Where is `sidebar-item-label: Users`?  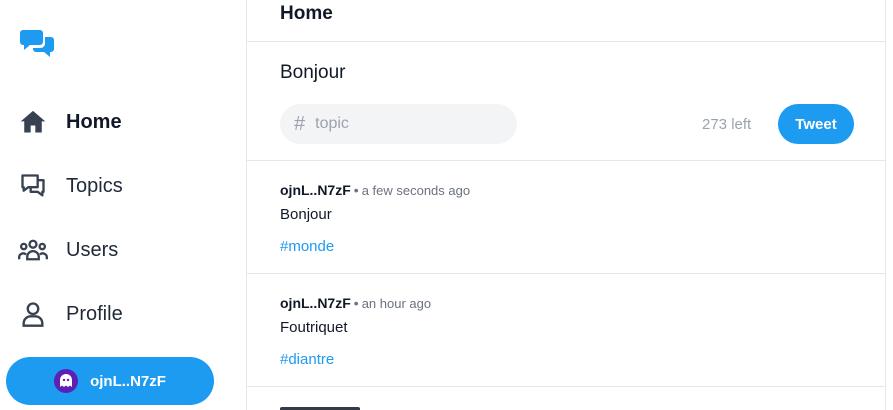
sidebar-item-label: Users is located at coordinates (92, 249).